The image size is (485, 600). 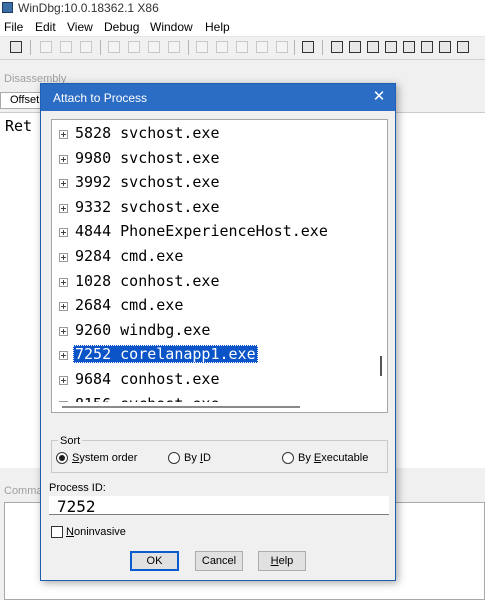 I want to click on open-icon, so click(x=16, y=47).